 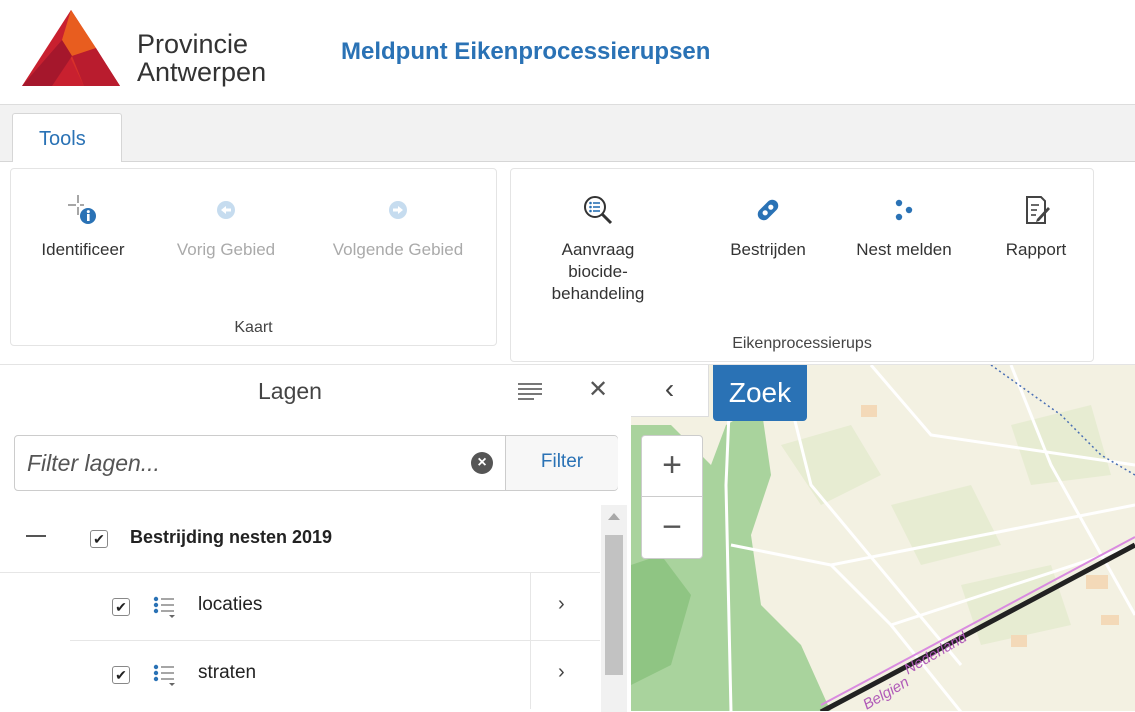 I want to click on layer-group-row: ✔ Bestrijding nesten 2019, so click(x=300, y=539).